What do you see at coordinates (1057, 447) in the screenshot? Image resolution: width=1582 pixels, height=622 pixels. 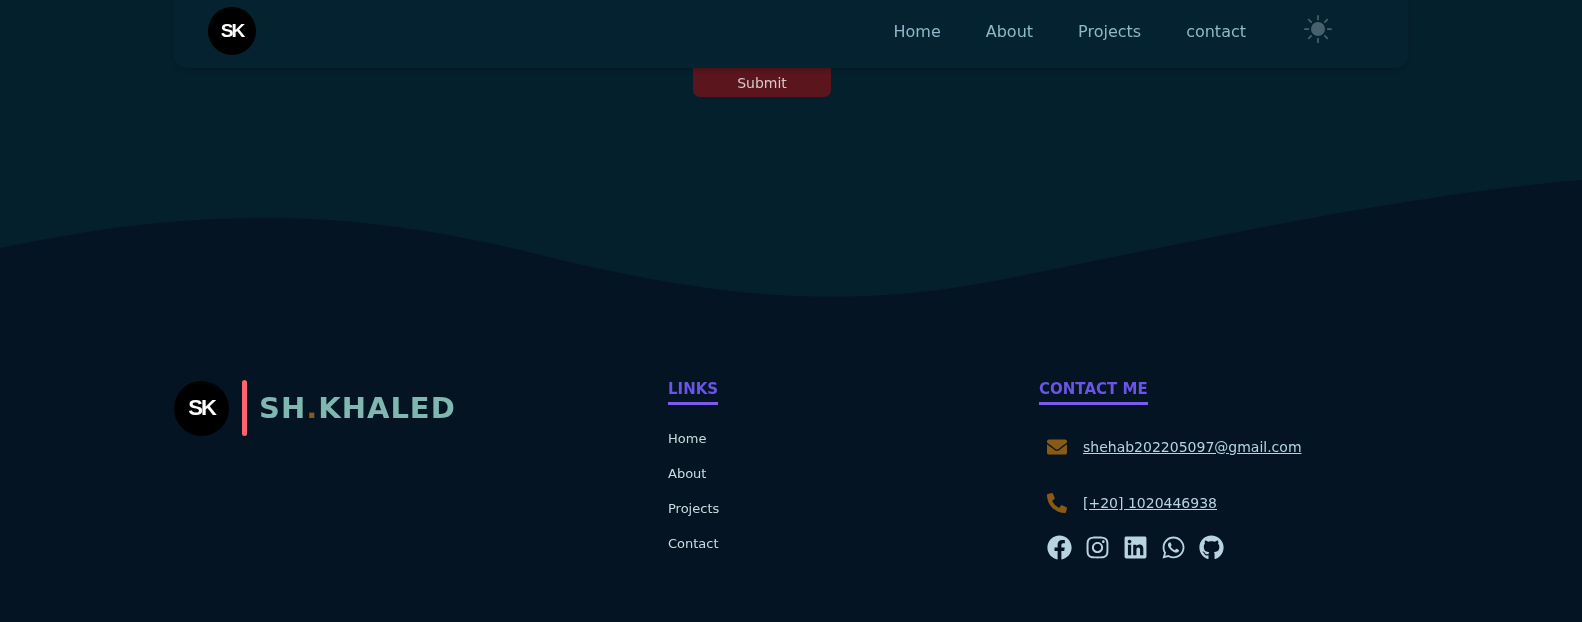 I see `envelope-icon` at bounding box center [1057, 447].